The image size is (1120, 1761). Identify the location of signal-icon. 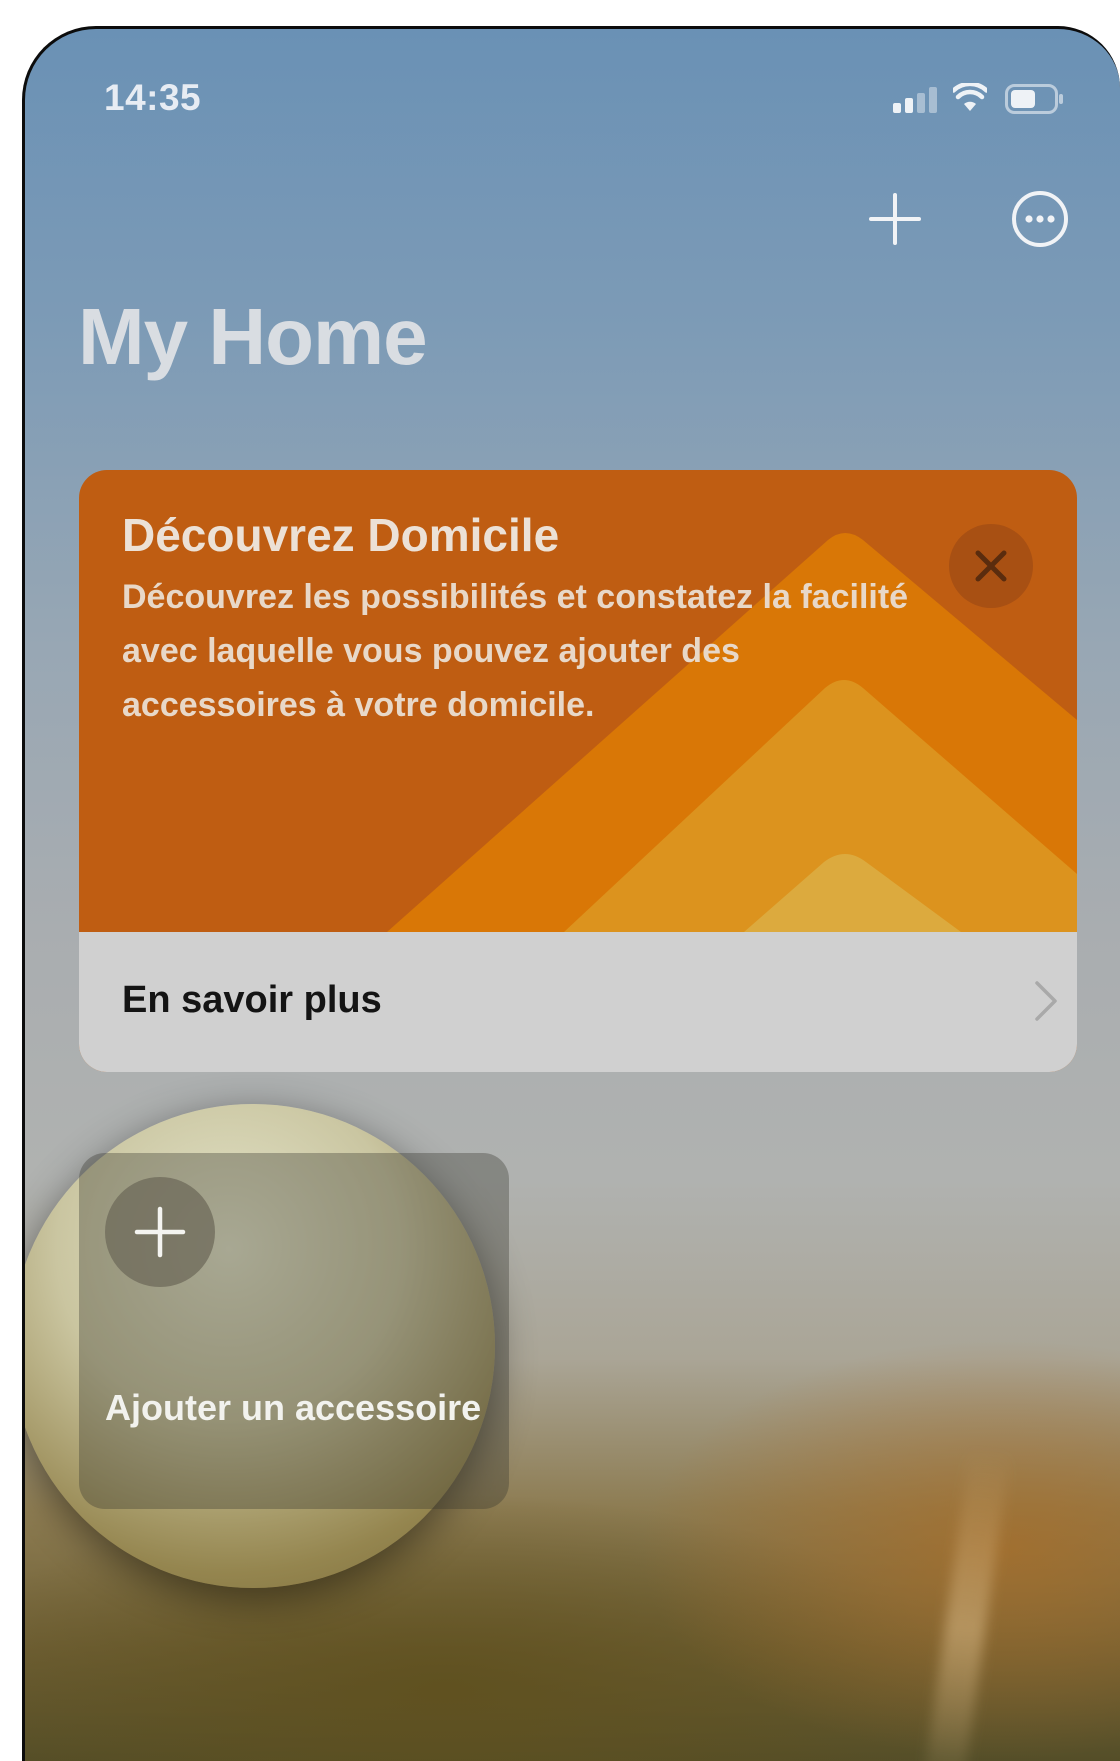
(915, 100).